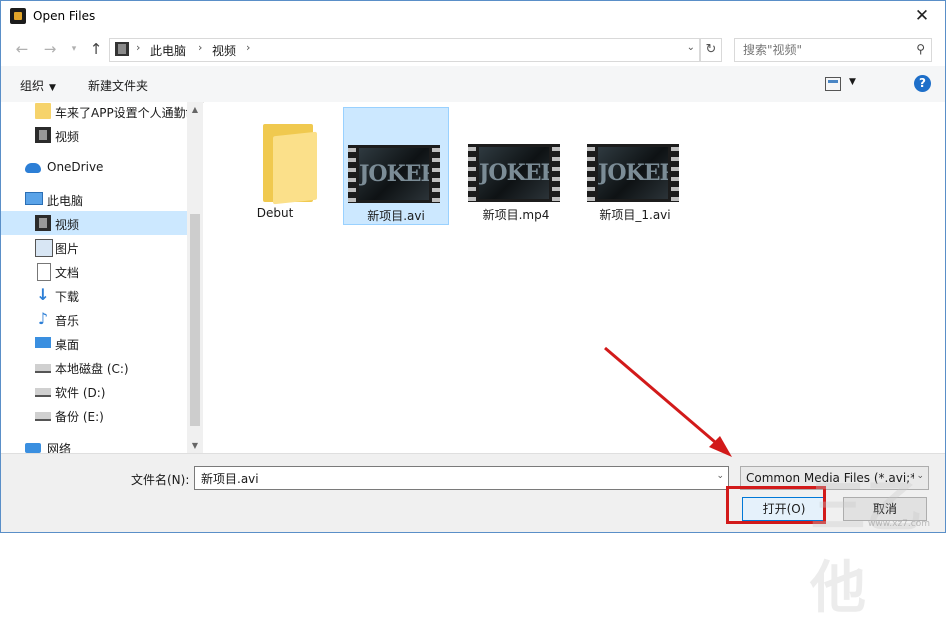 This screenshot has height=624, width=946. I want to click on file-name: 新项目.mp4, so click(516, 215).